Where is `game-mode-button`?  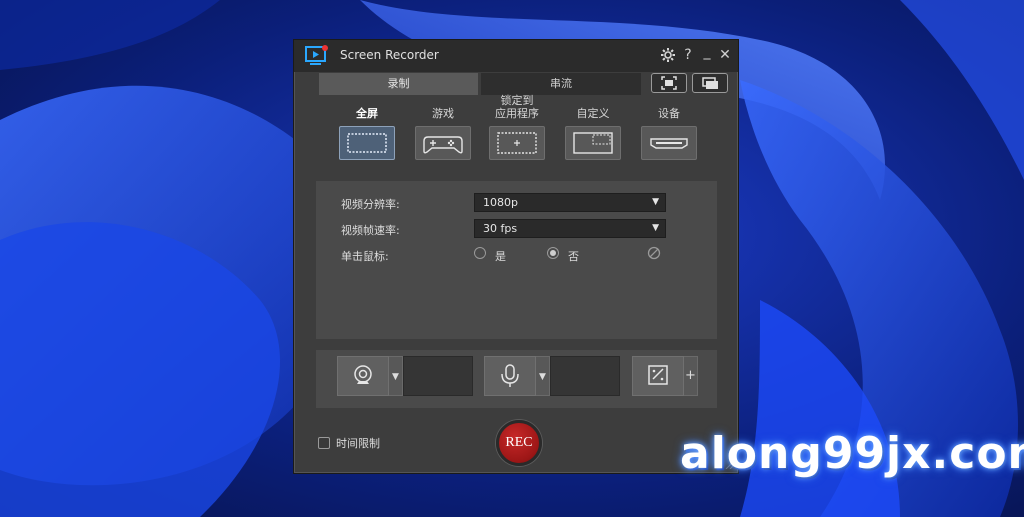
game-mode-button is located at coordinates (443, 143).